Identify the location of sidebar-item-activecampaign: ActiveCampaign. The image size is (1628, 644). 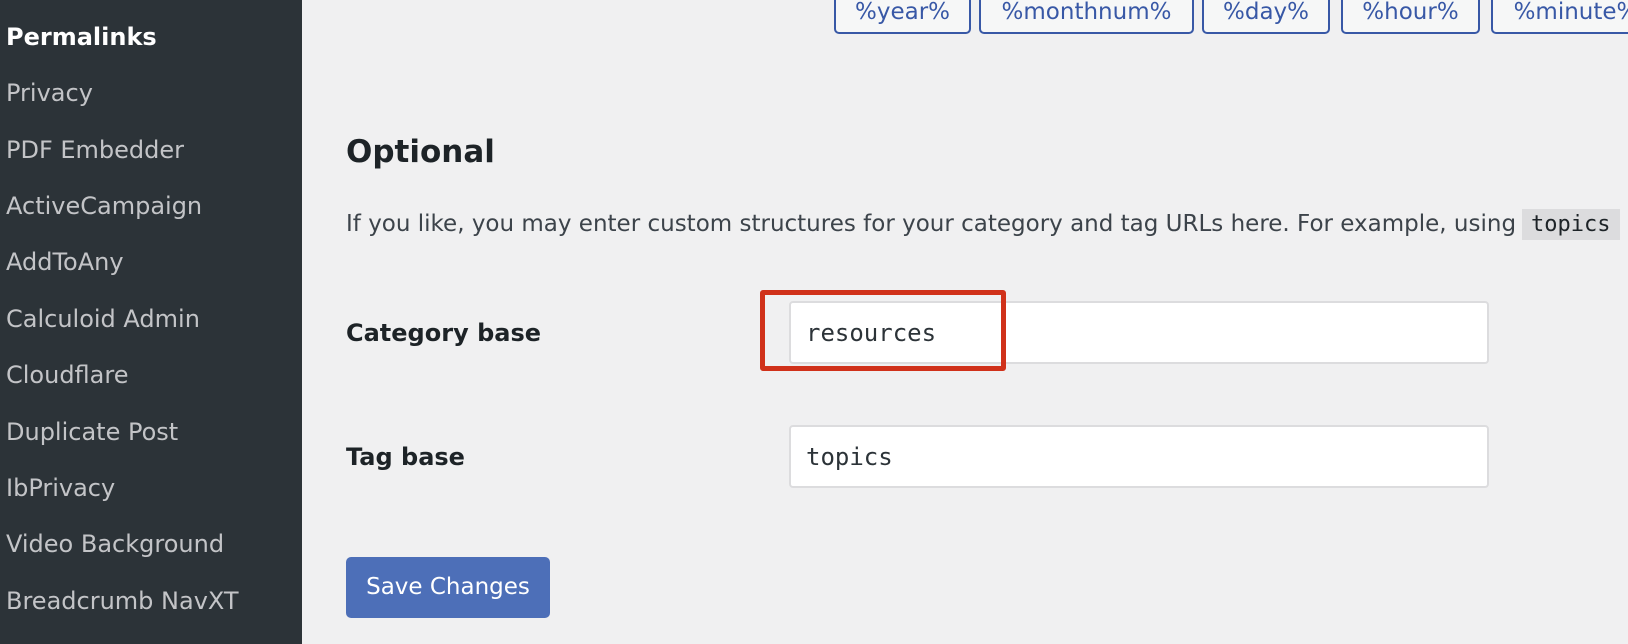
(104, 206).